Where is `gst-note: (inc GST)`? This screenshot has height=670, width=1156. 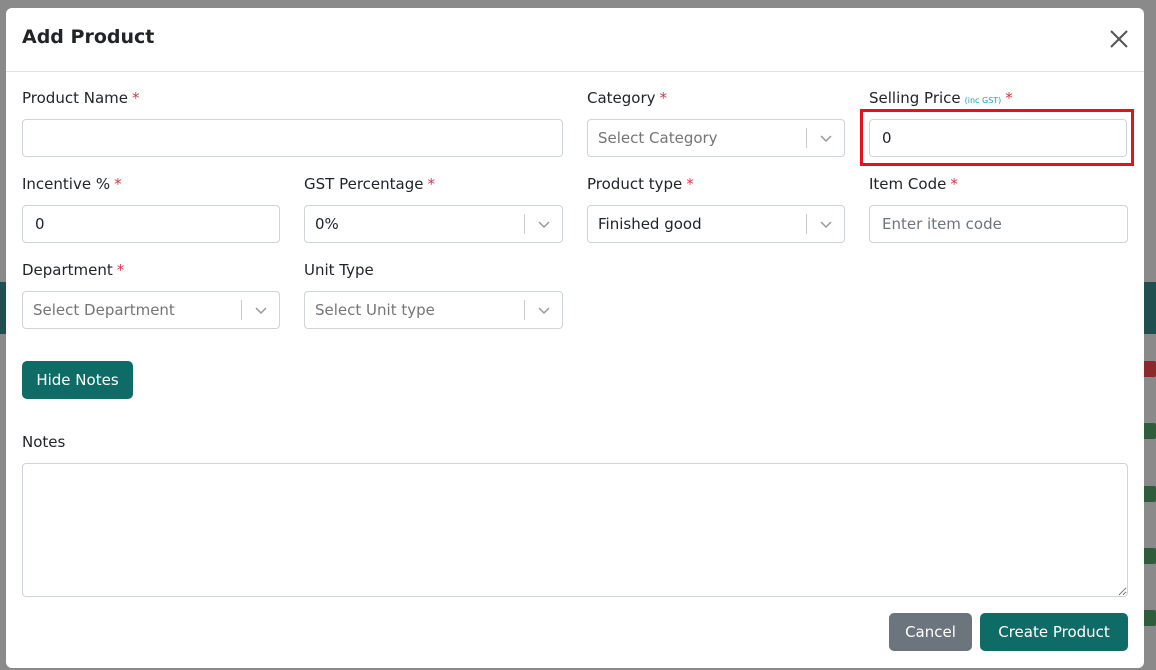 gst-note: (inc GST) is located at coordinates (983, 100).